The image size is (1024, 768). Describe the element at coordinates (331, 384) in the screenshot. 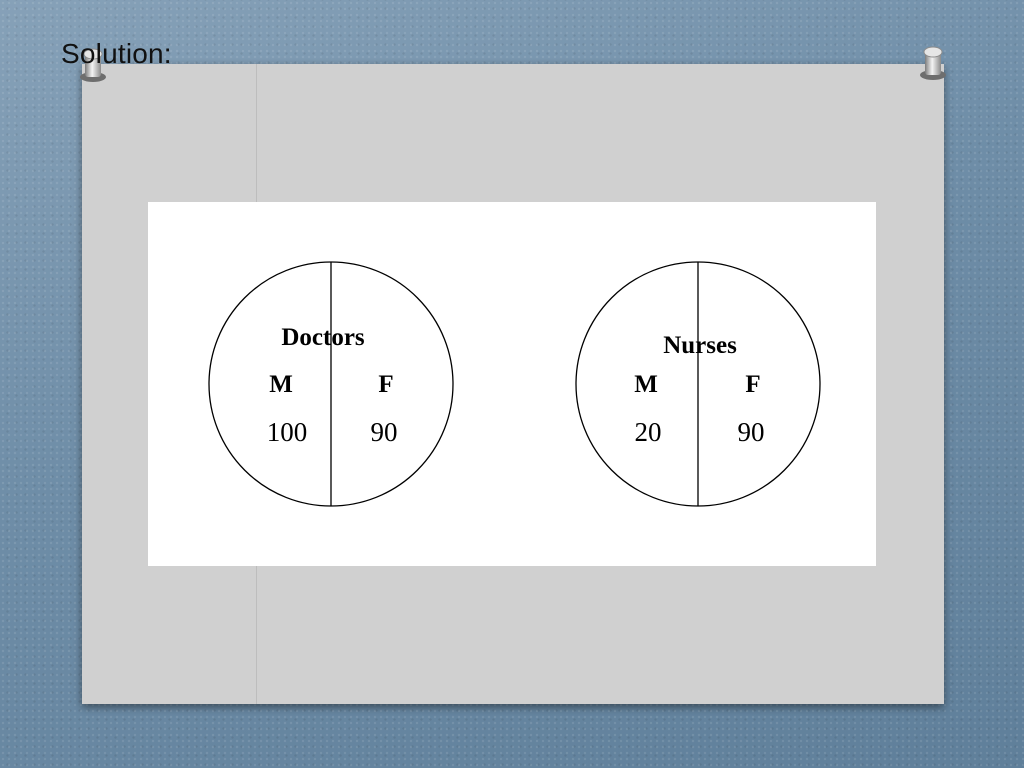

I see `doctors-circle-group: Doctors M F 100 90` at that location.